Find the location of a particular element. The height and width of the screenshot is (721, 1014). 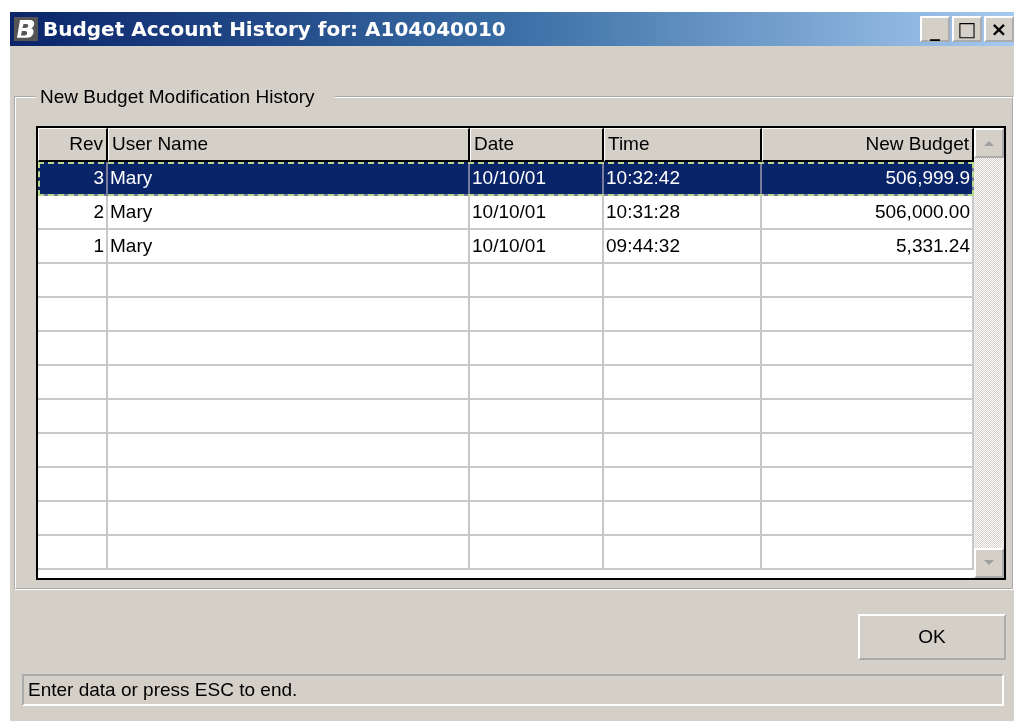

minimize-button: _ is located at coordinates (935, 29).